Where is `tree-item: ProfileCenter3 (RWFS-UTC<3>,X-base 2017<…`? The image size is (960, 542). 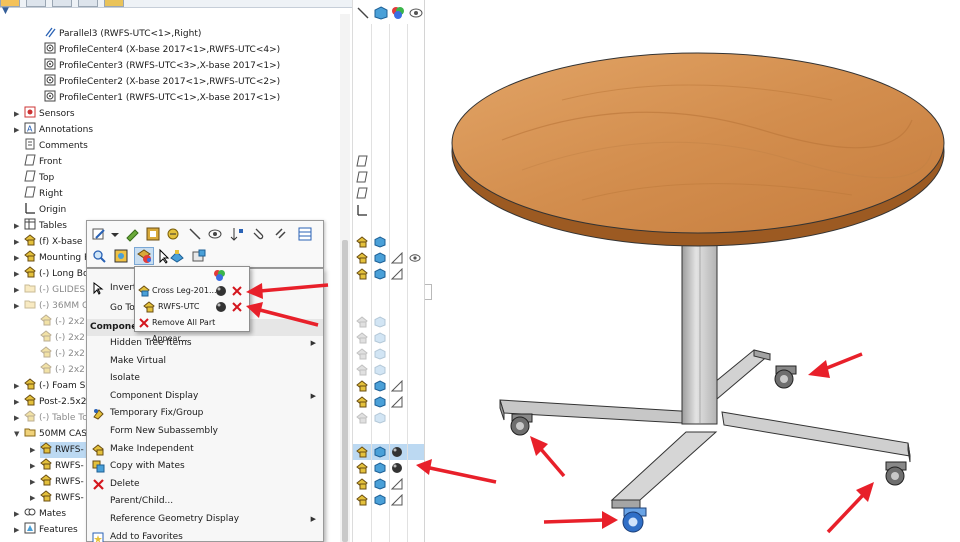 tree-item: ProfileCenter3 (RWFS-UTC<3>,X-base 2017<… is located at coordinates (162, 66).